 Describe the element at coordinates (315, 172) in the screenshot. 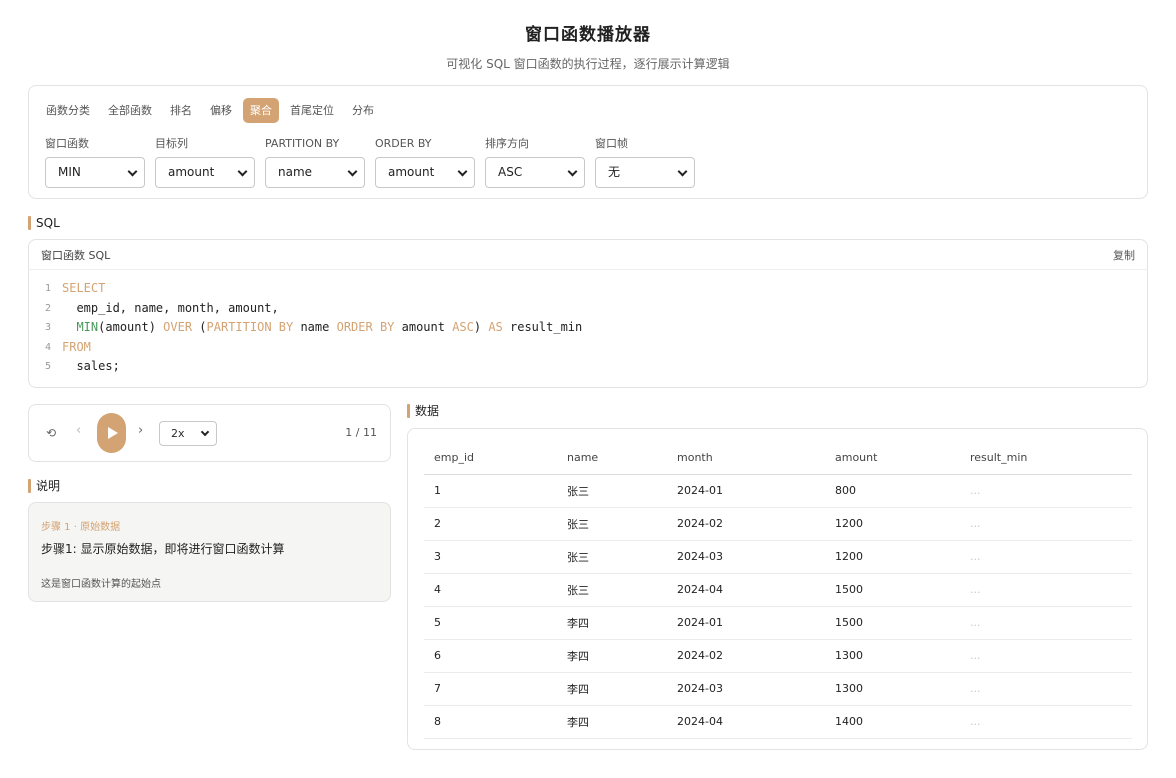

I see `partition-by-select: name` at that location.